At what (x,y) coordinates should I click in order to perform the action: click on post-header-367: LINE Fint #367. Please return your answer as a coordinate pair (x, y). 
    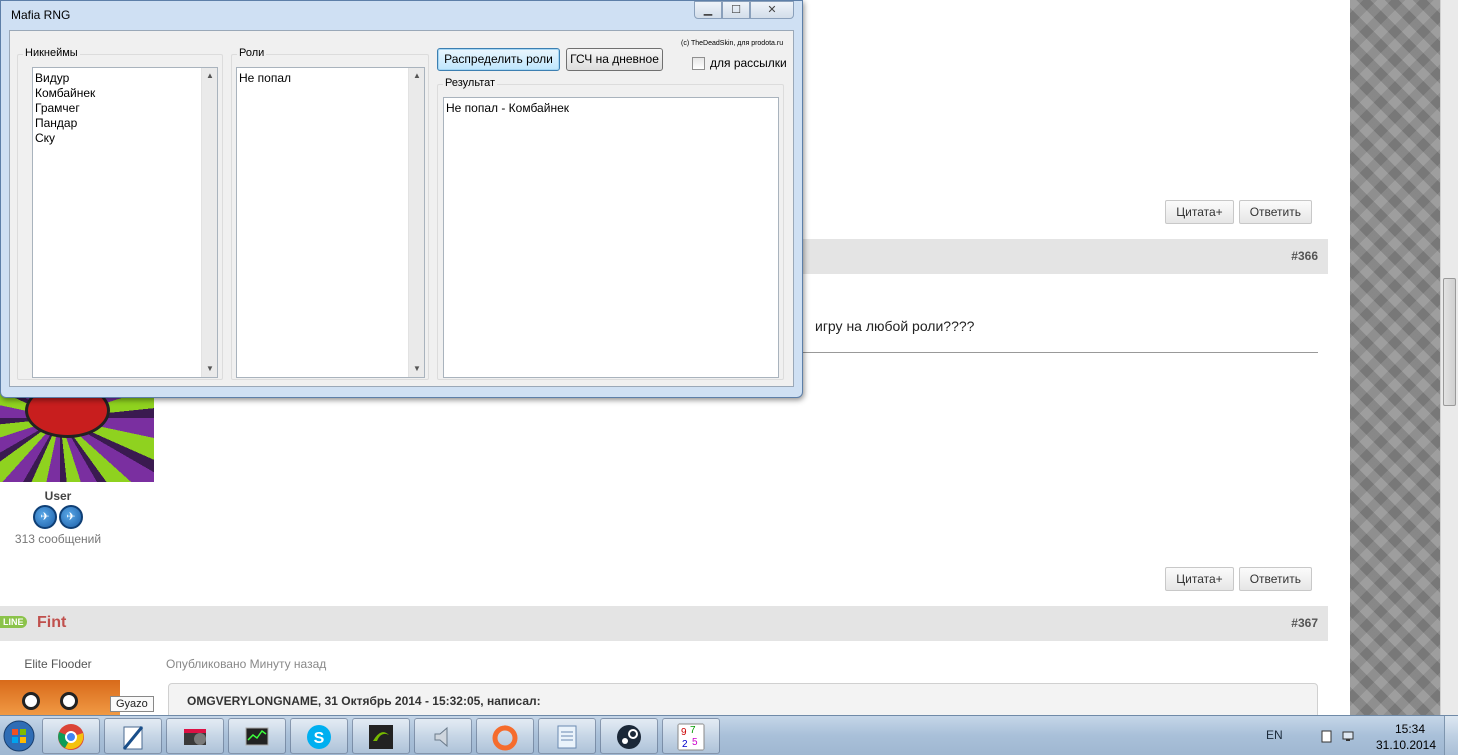
    Looking at the image, I should click on (664, 623).